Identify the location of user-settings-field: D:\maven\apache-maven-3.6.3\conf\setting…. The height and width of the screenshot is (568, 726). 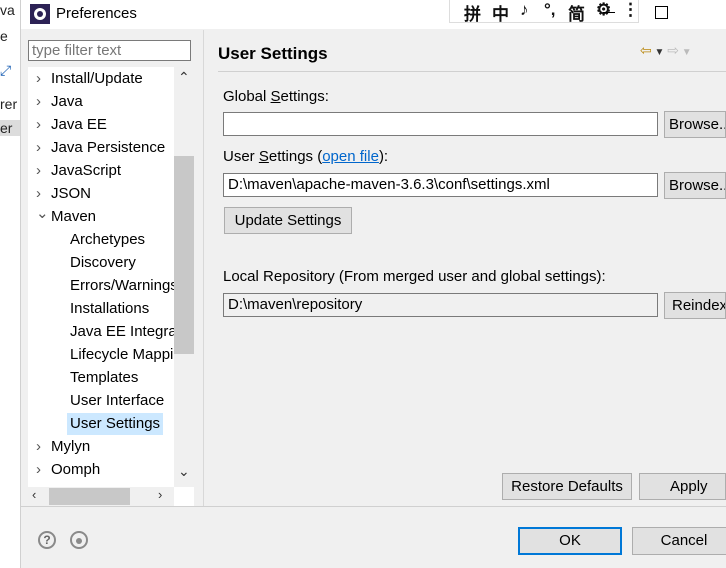
(440, 185).